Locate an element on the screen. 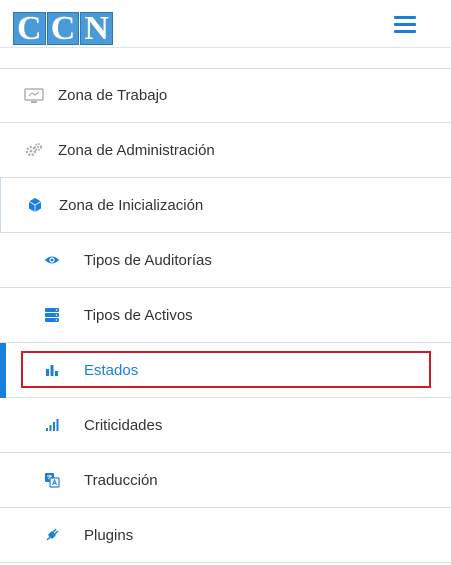 The image size is (451, 565). signal-bars-icon is located at coordinates (52, 425).